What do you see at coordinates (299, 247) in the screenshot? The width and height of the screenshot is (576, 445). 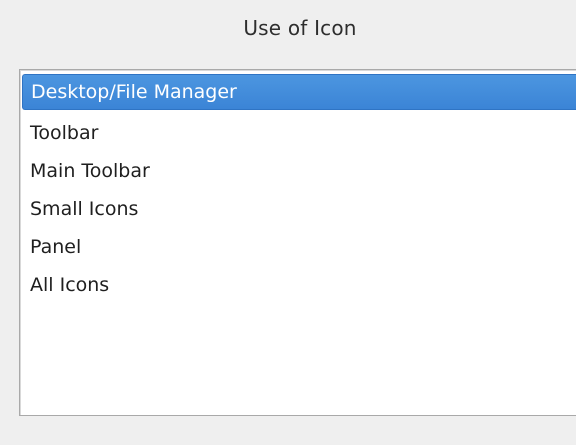 I see `list-item-panel: Panel` at bounding box center [299, 247].